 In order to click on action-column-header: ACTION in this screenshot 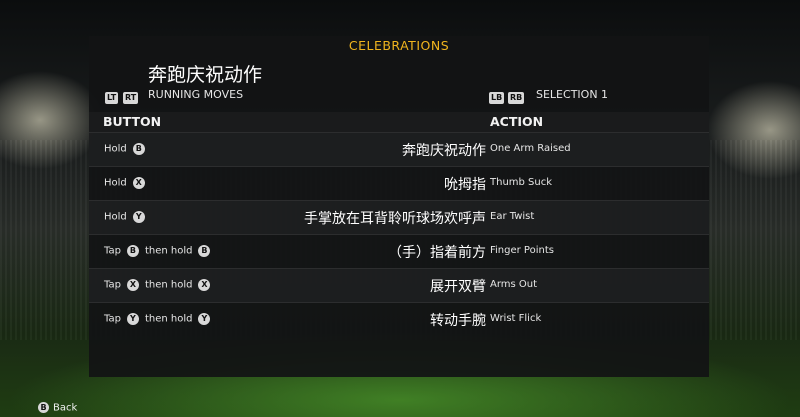, I will do `click(517, 121)`.